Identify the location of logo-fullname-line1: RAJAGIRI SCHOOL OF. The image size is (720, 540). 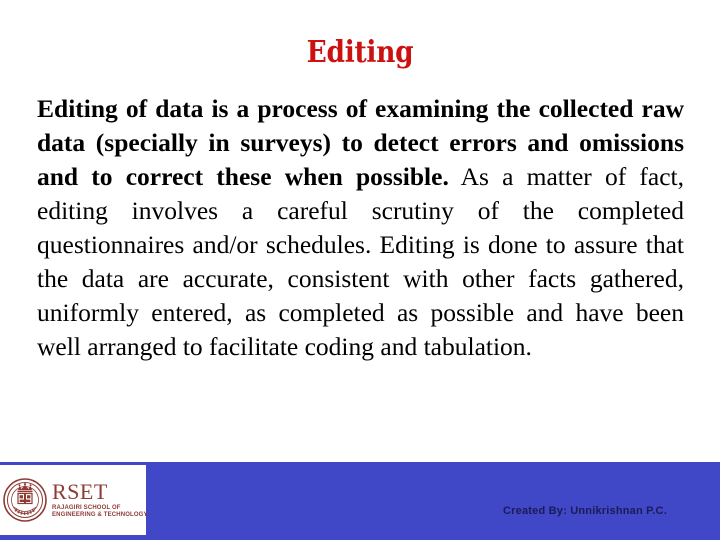
(86, 507).